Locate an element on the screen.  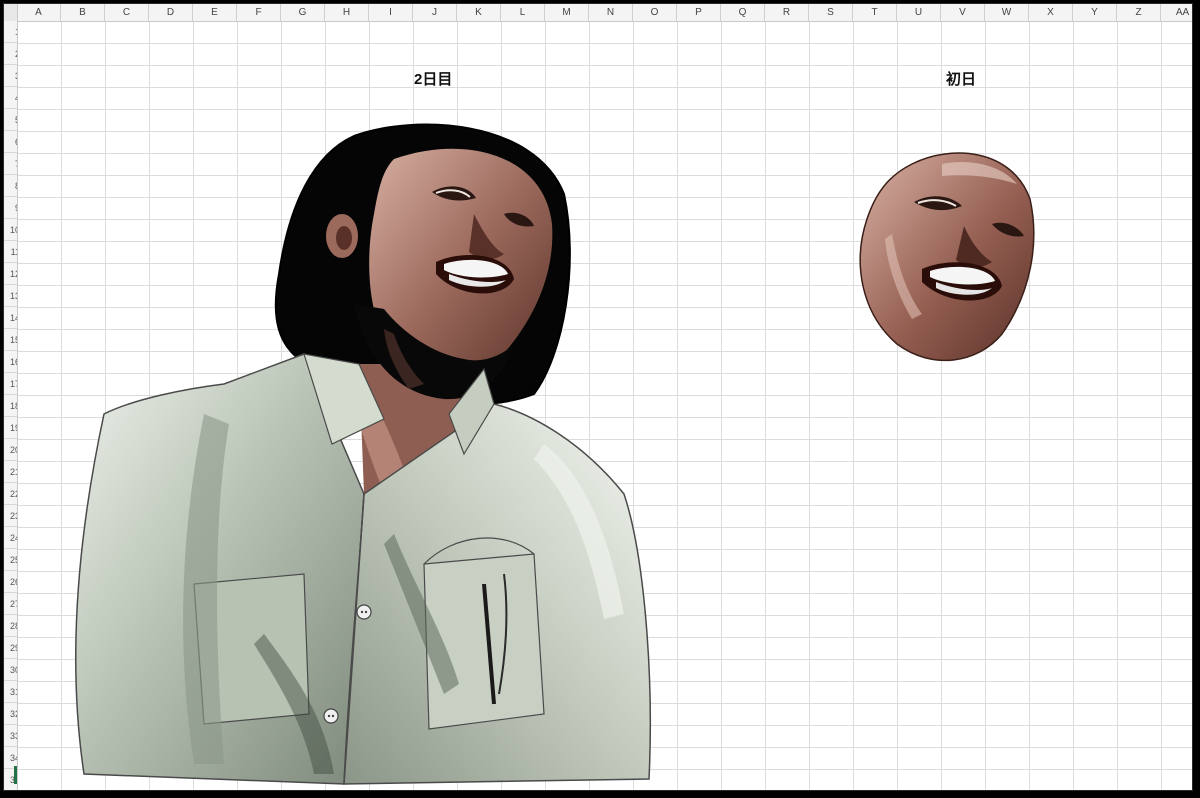
row-header-18: 18 is located at coordinates (10, 406).